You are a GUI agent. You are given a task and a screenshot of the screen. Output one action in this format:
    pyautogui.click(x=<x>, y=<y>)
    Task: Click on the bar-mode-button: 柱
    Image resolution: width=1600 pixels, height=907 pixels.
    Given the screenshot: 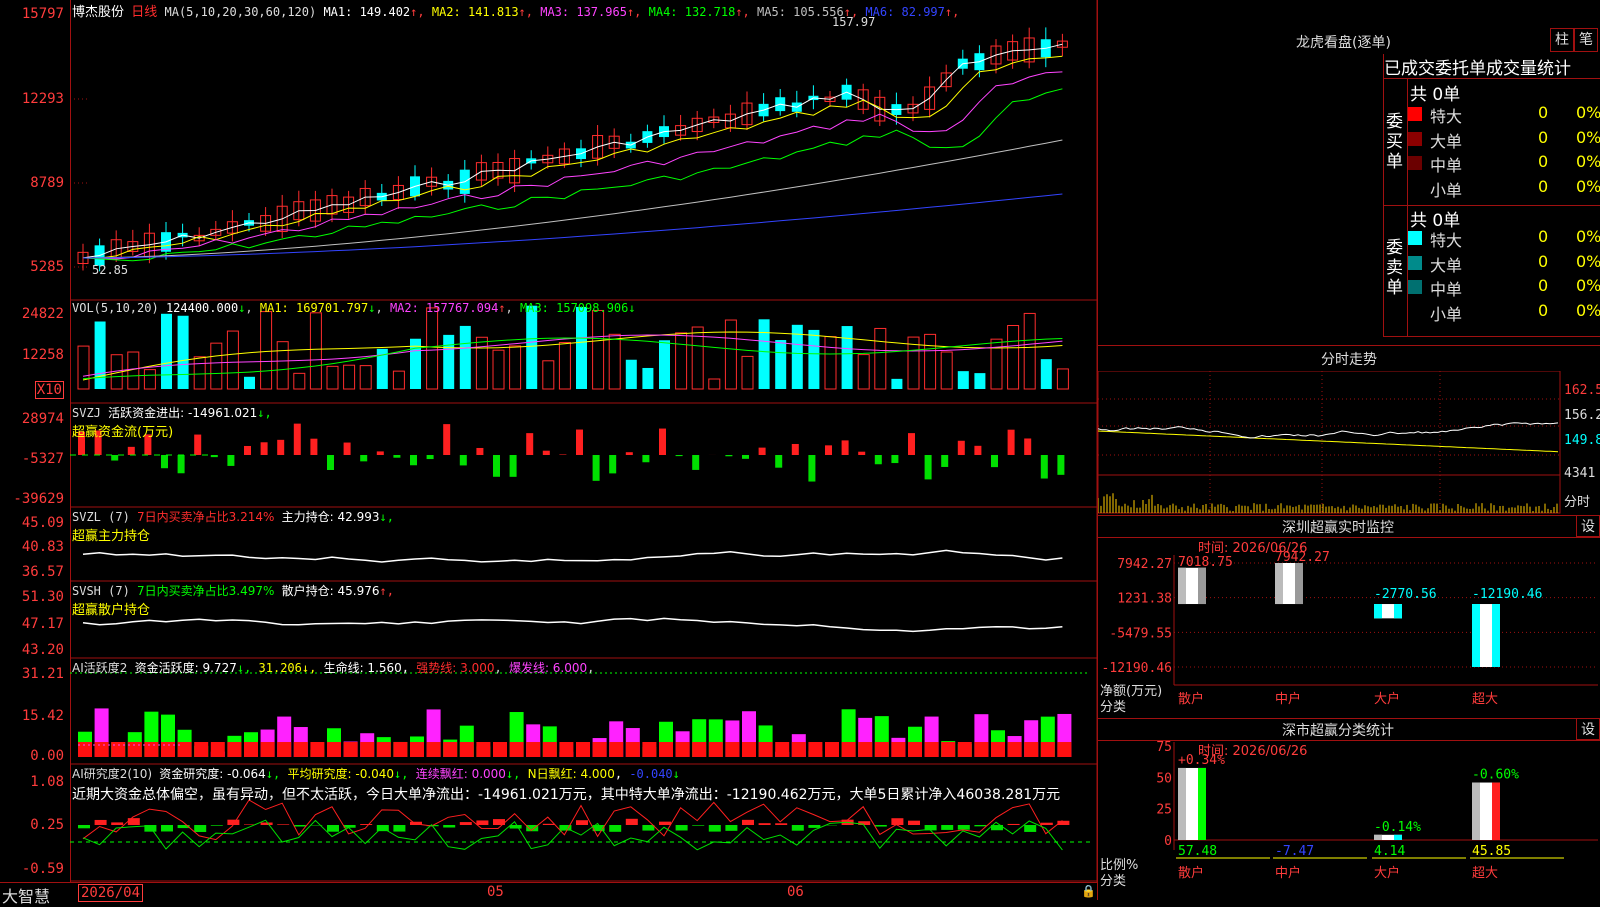 What is the action you would take?
    pyautogui.click(x=1562, y=40)
    